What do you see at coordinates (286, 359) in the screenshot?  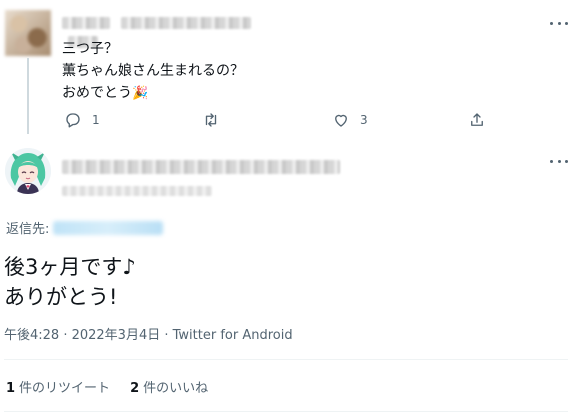 I see `divider-top` at bounding box center [286, 359].